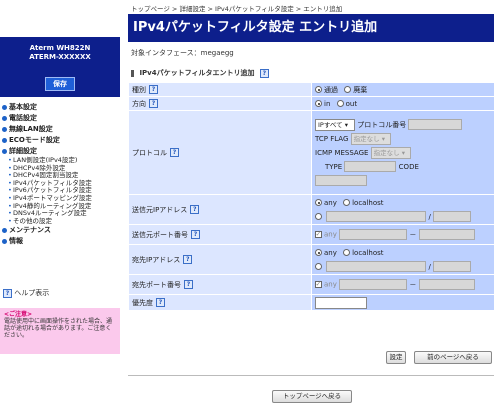  Describe the element at coordinates (373, 234) in the screenshot. I see `source-port-start-input` at that location.